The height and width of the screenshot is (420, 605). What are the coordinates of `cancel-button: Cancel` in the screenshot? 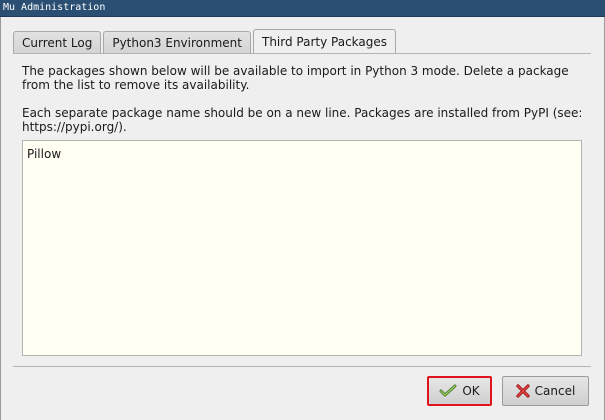 It's located at (545, 391).